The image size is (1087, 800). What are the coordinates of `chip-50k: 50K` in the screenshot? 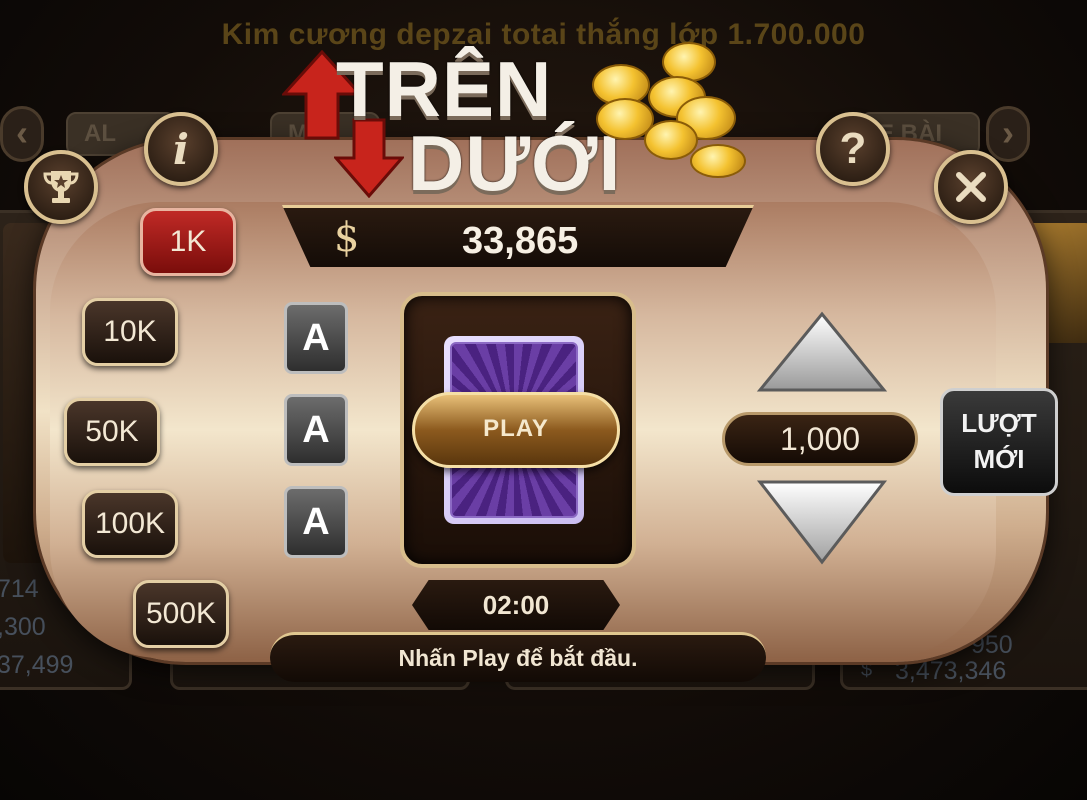 It's located at (112, 432).